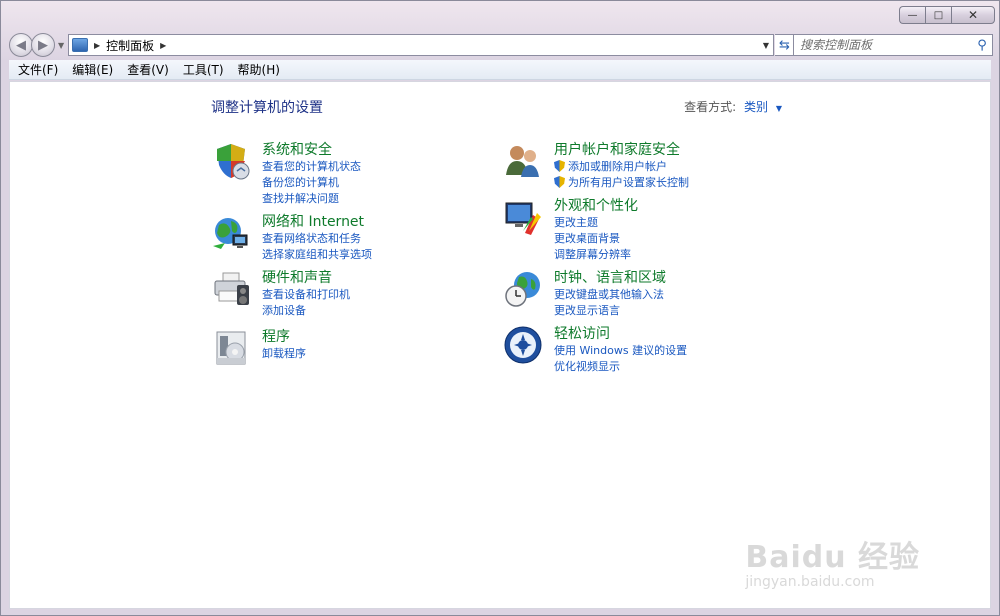  Describe the element at coordinates (982, 45) in the screenshot. I see `search-icon: ⚲` at that location.